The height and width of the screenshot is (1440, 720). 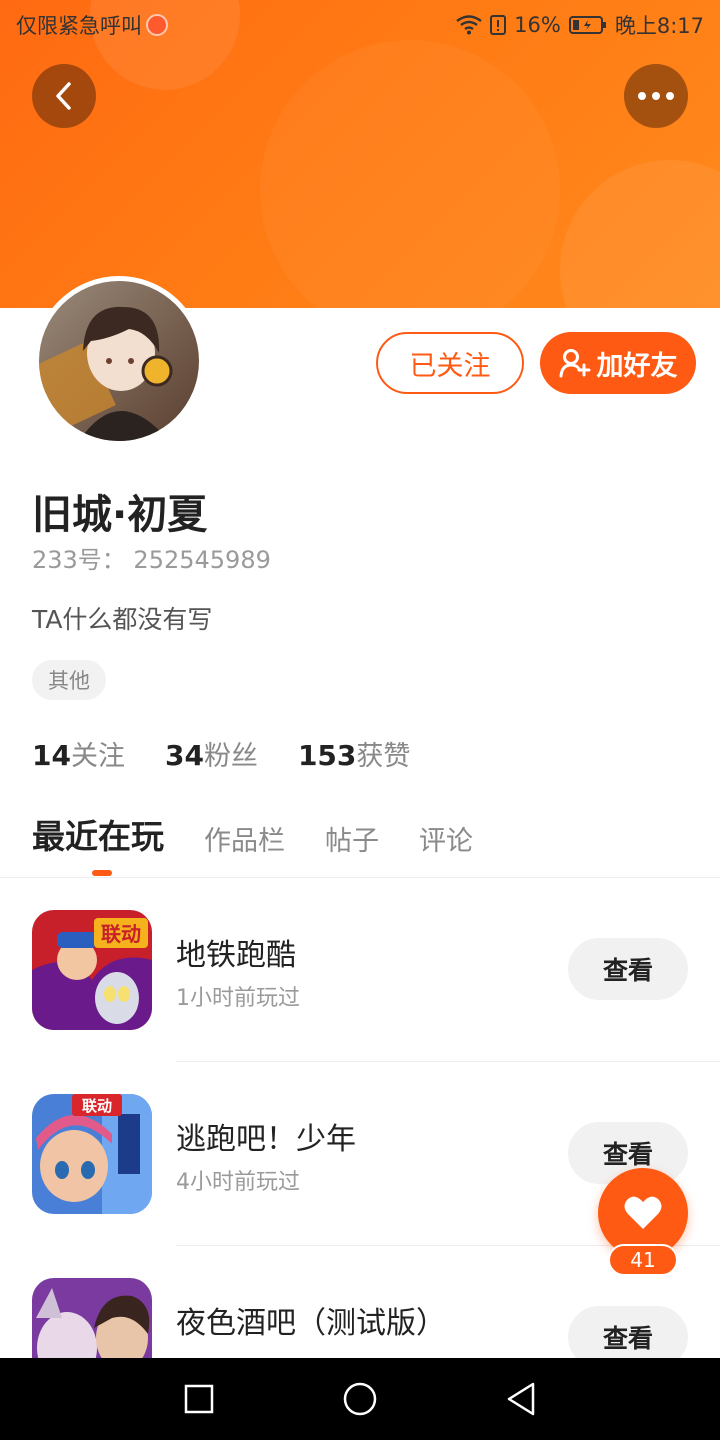 I want to click on battery-icon, so click(x=587, y=25).